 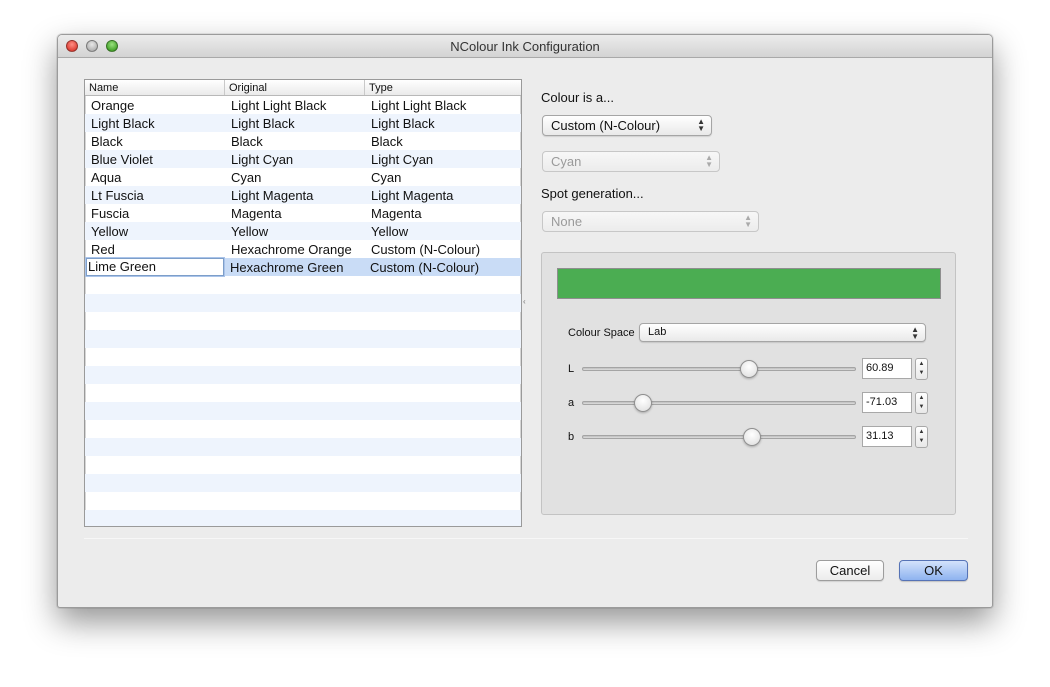 What do you see at coordinates (850, 570) in the screenshot?
I see `cancel-button: Cancel` at bounding box center [850, 570].